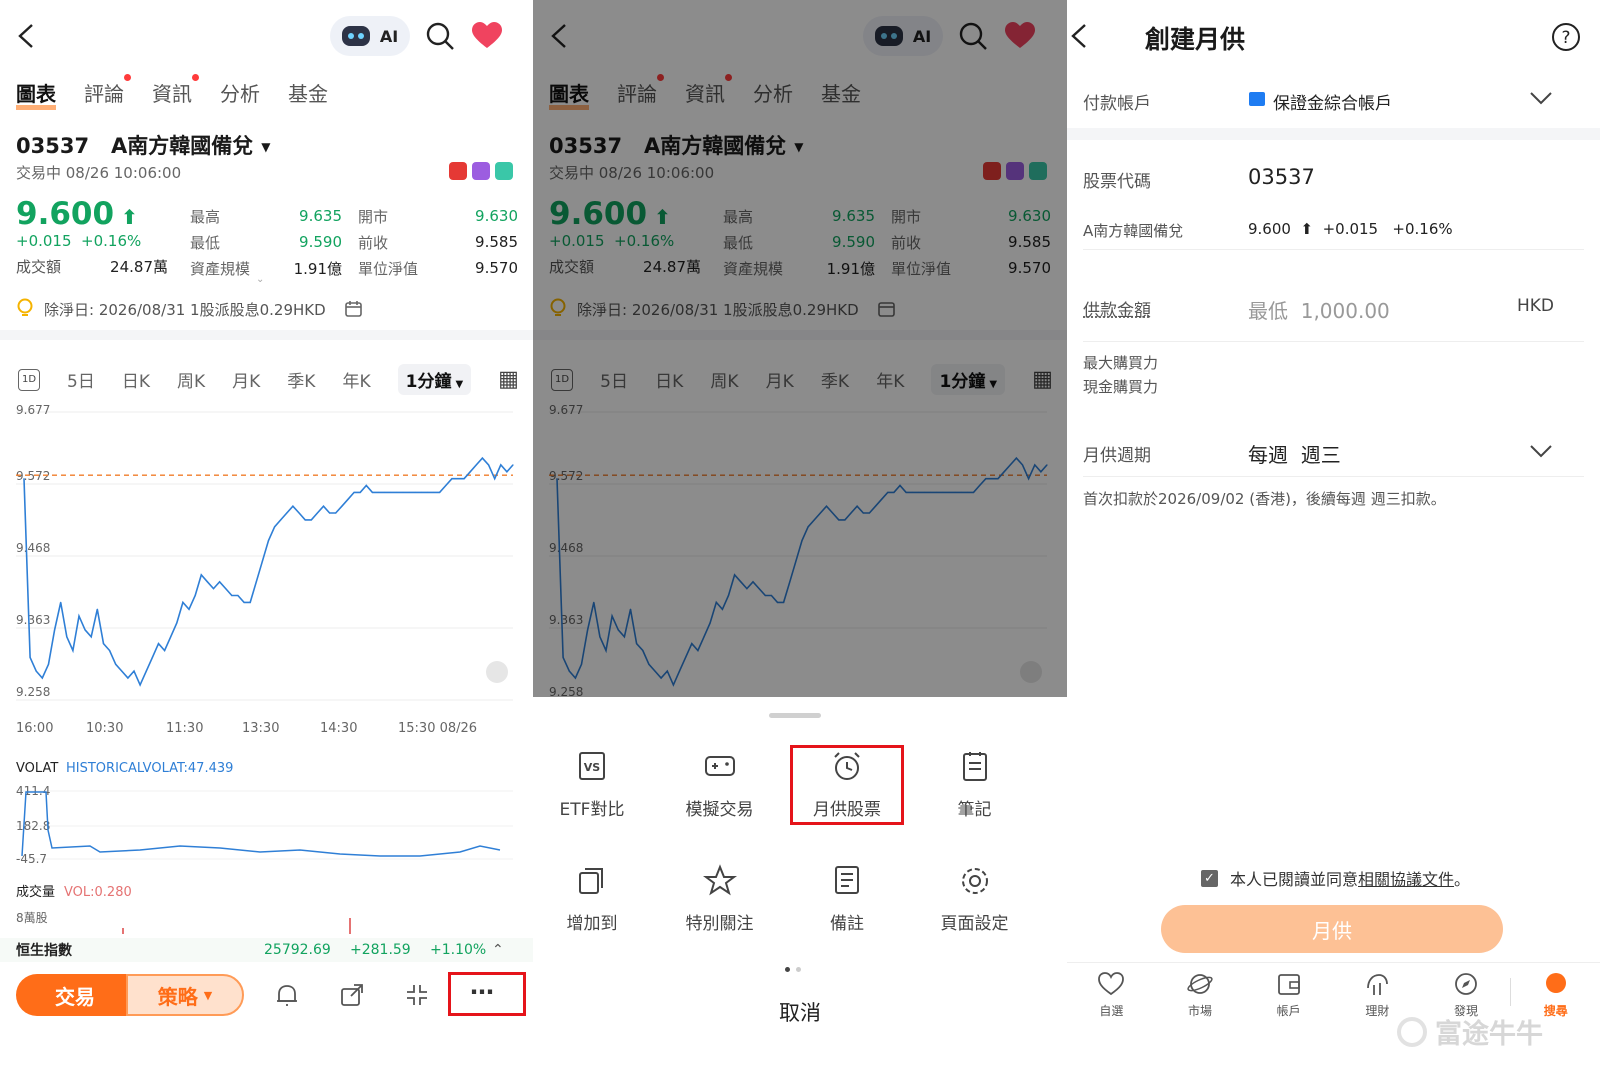  What do you see at coordinates (1209, 878) in the screenshot?
I see `checkbox: ✓` at bounding box center [1209, 878].